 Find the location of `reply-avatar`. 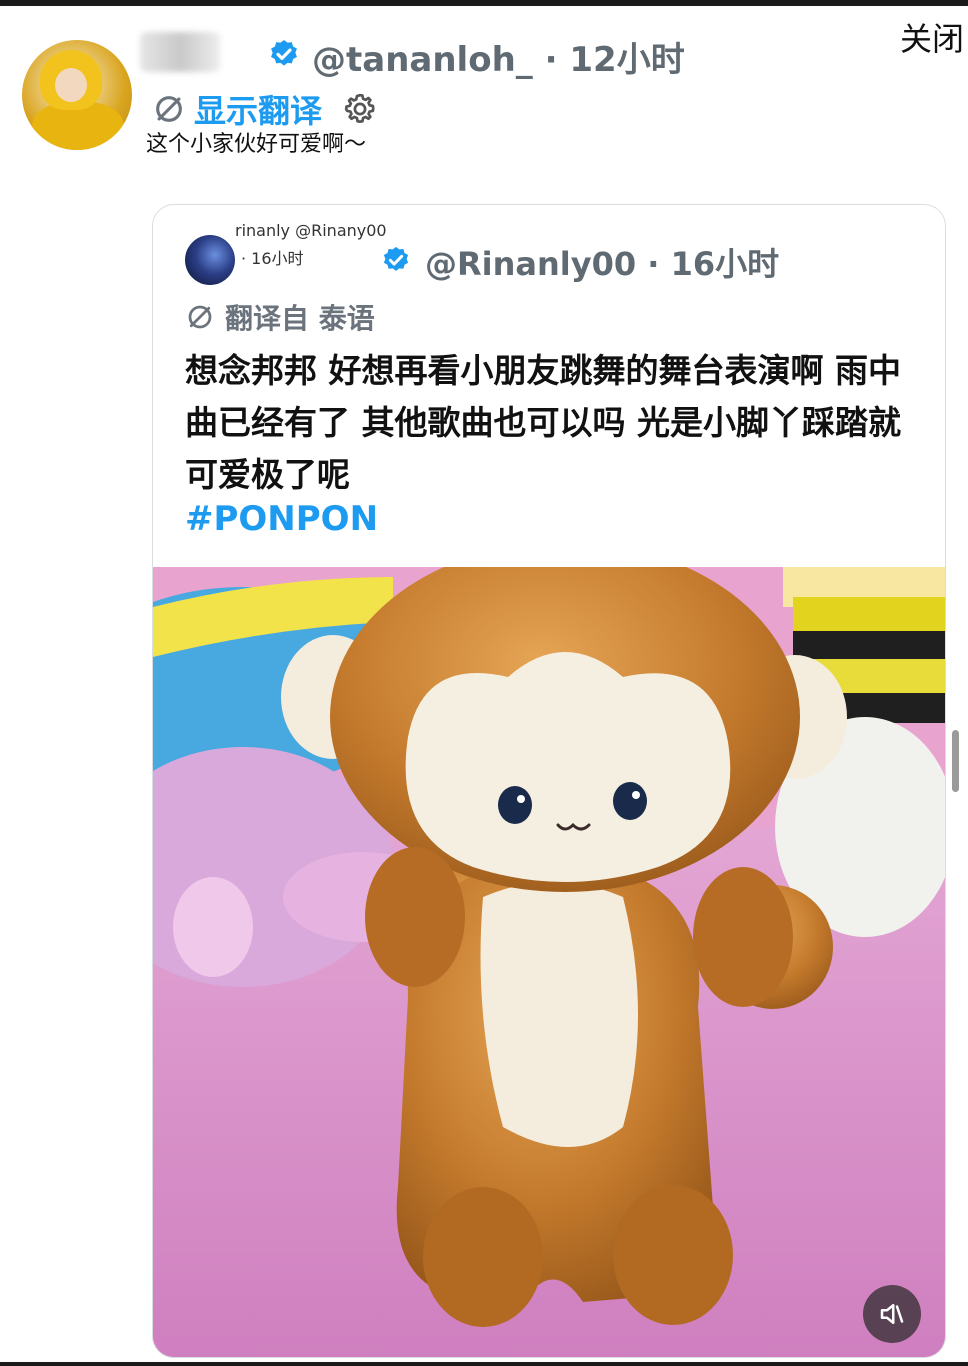

reply-avatar is located at coordinates (77, 95).